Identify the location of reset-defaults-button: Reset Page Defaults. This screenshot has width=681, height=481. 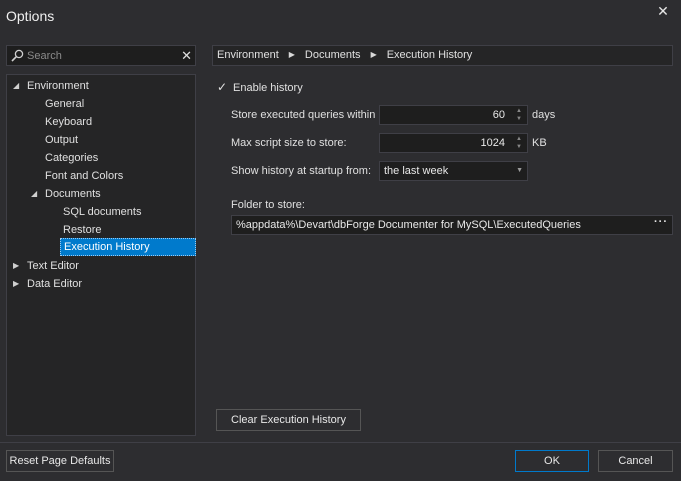
(60, 461).